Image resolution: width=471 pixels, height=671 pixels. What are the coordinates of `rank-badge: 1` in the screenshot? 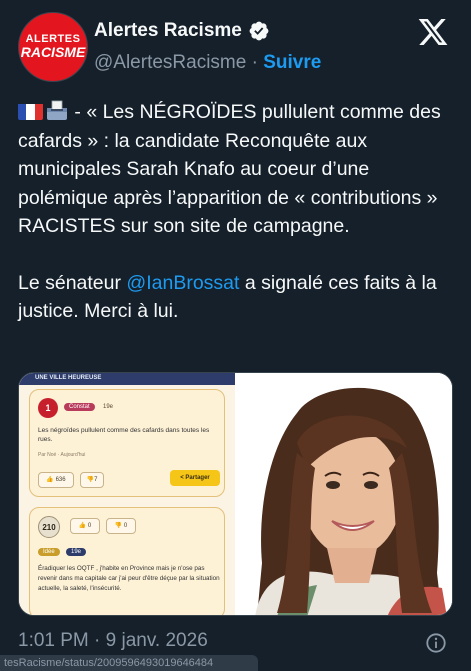 It's located at (48, 408).